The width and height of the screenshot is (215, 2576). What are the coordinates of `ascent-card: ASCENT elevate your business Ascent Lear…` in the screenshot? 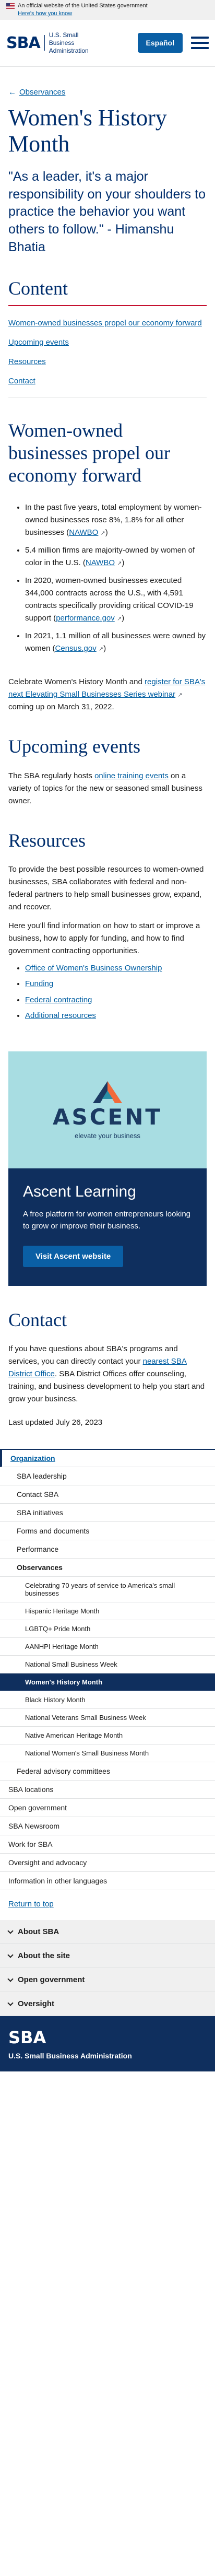 It's located at (107, 1168).